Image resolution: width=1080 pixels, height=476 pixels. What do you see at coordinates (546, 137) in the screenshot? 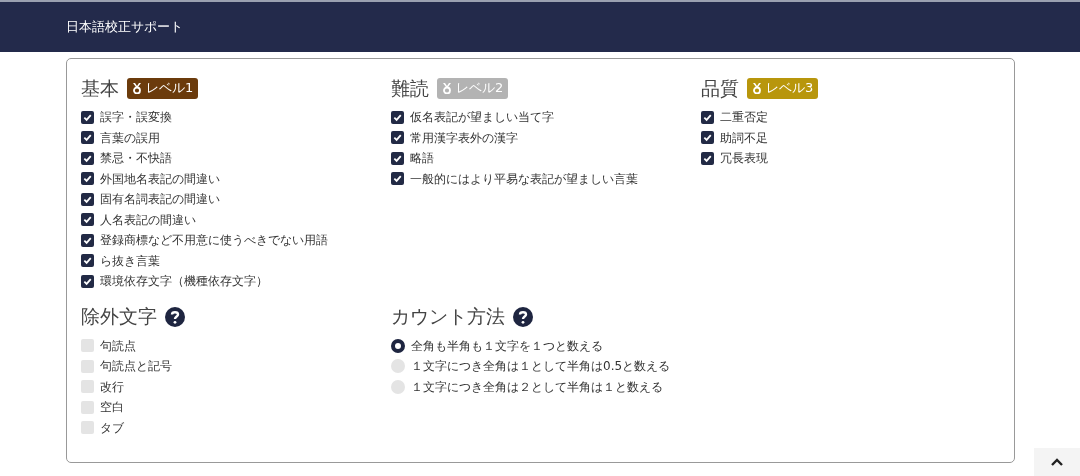
I see `checkbox-item: 常用漢字表外の漢字` at bounding box center [546, 137].